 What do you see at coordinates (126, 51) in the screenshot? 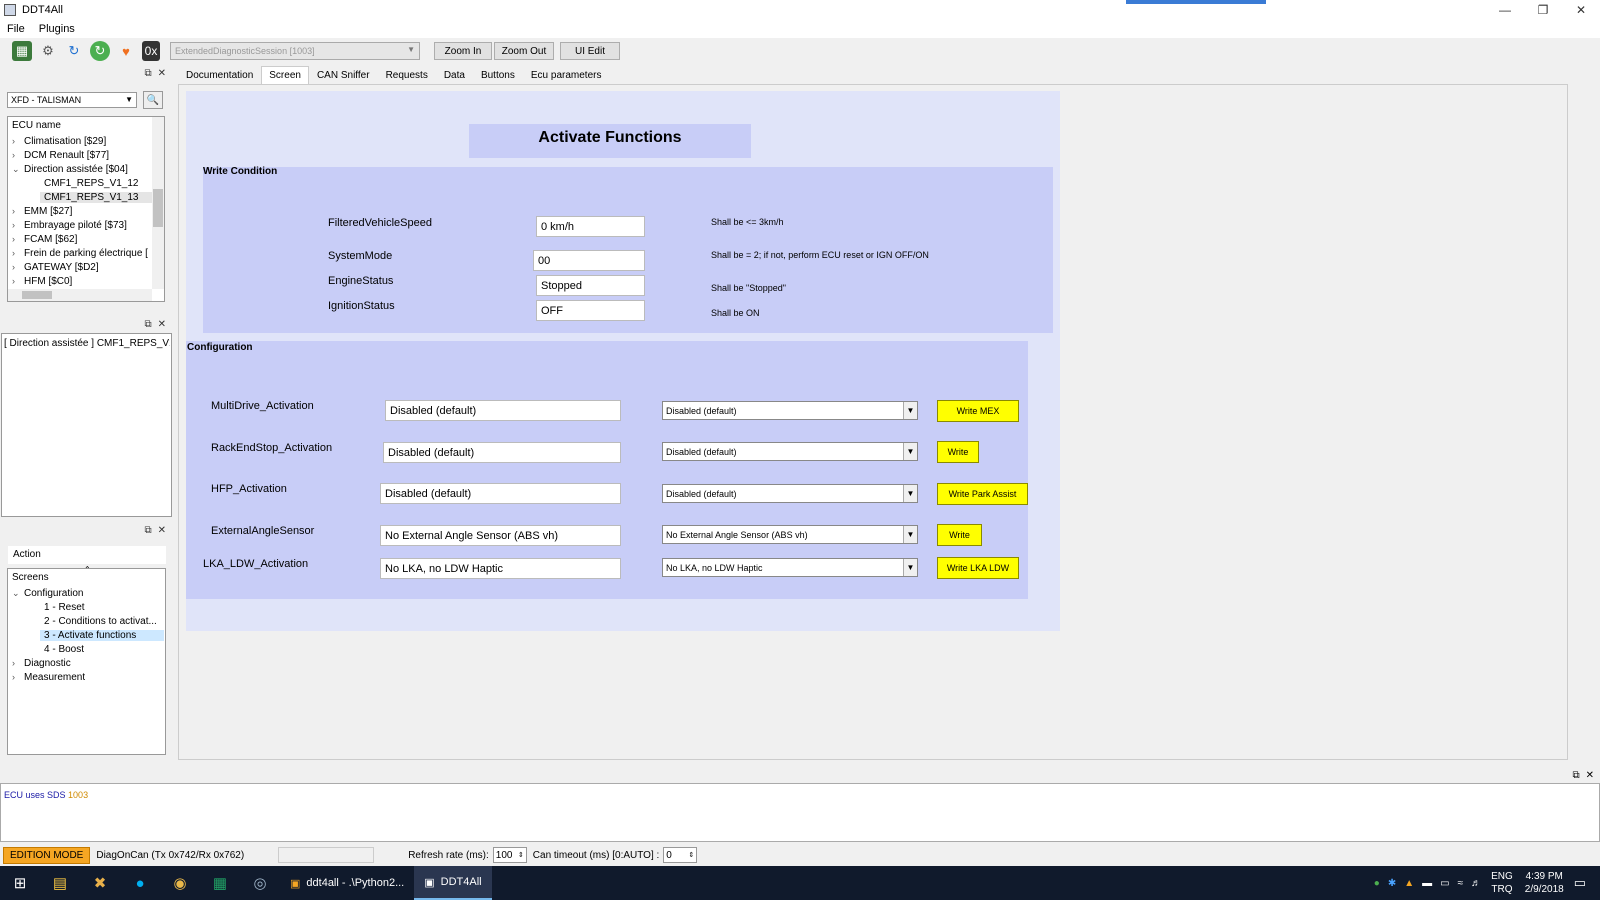
I see `heartbeat-icon: ♥` at bounding box center [126, 51].